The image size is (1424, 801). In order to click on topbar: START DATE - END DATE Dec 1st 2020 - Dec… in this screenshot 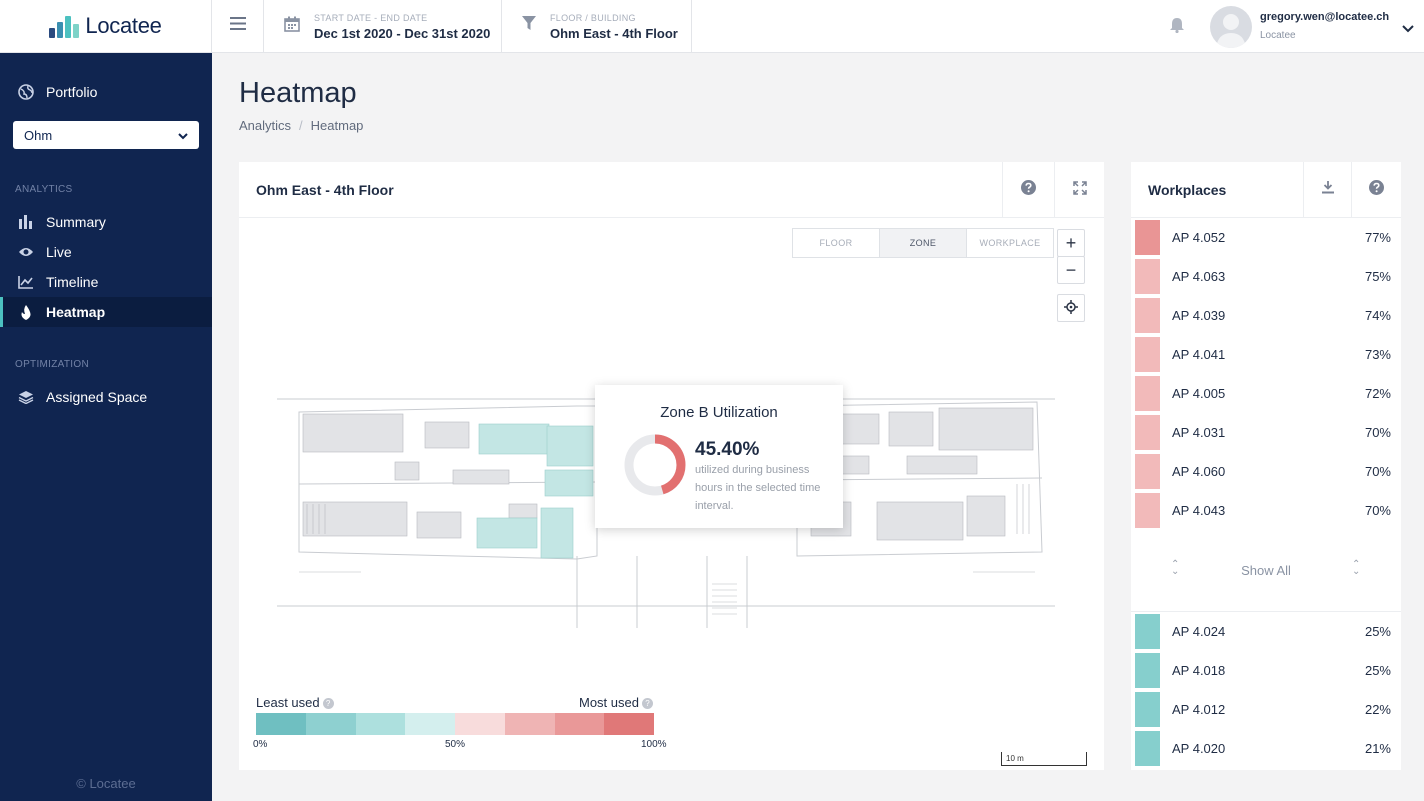, I will do `click(818, 26)`.